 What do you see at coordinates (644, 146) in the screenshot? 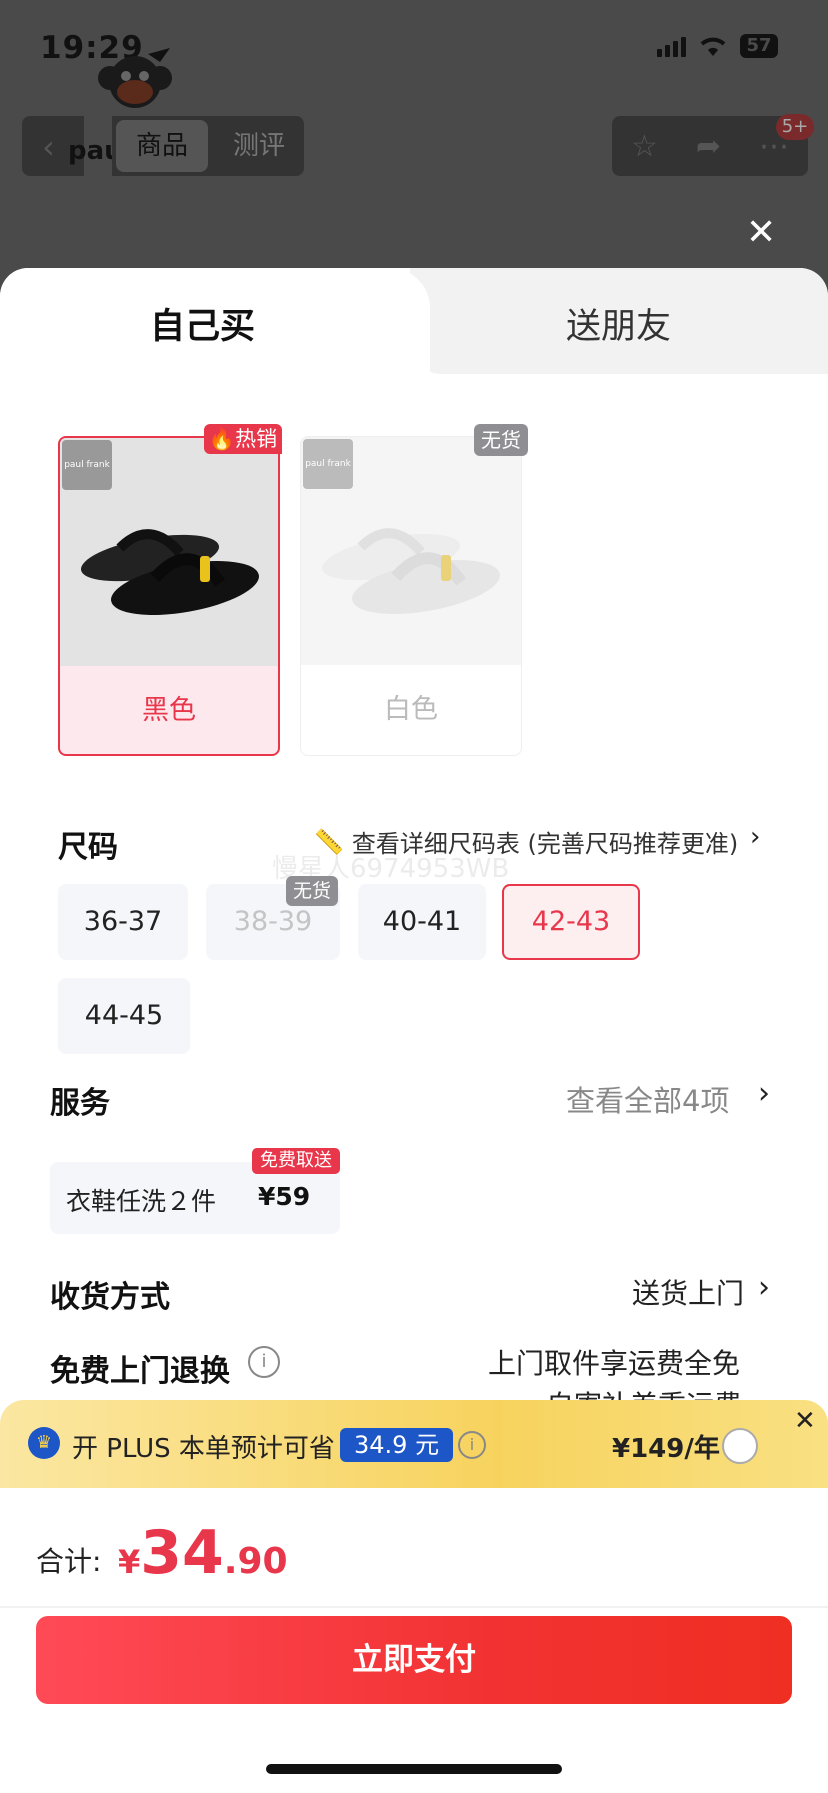
I see `star-icon: ☆` at bounding box center [644, 146].